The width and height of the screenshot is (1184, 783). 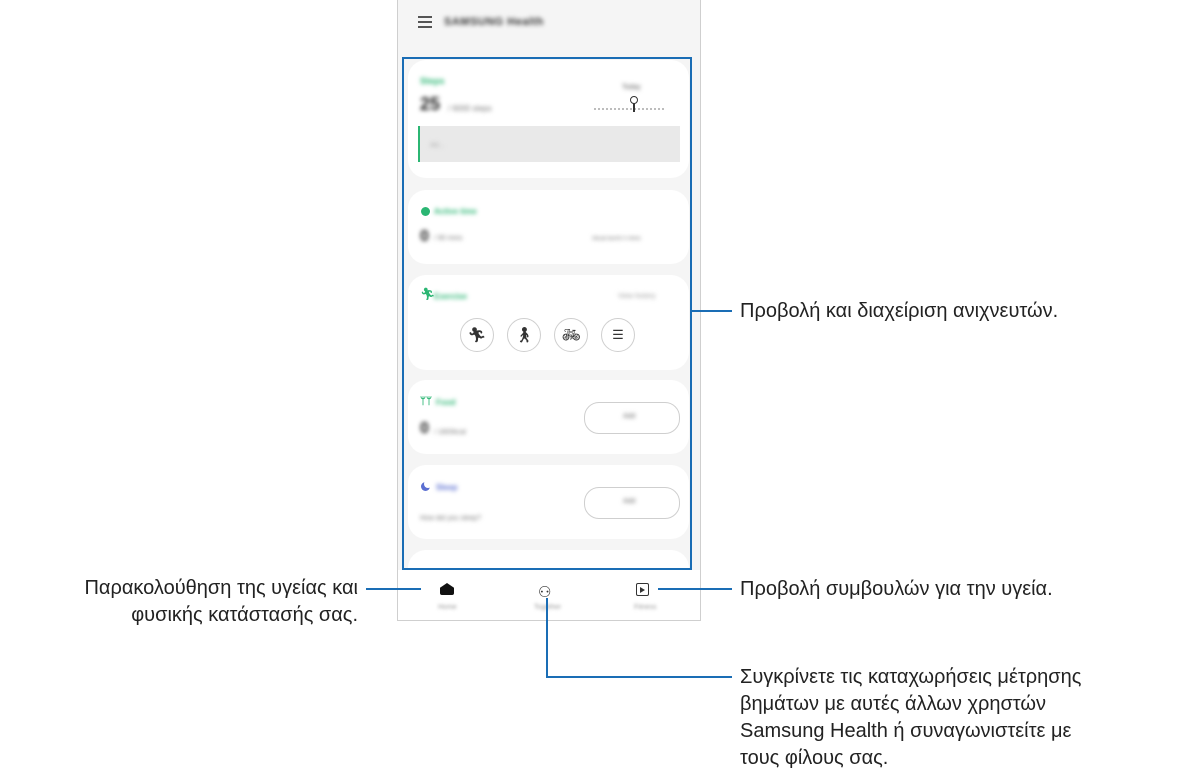 What do you see at coordinates (447, 589) in the screenshot?
I see `home-icon` at bounding box center [447, 589].